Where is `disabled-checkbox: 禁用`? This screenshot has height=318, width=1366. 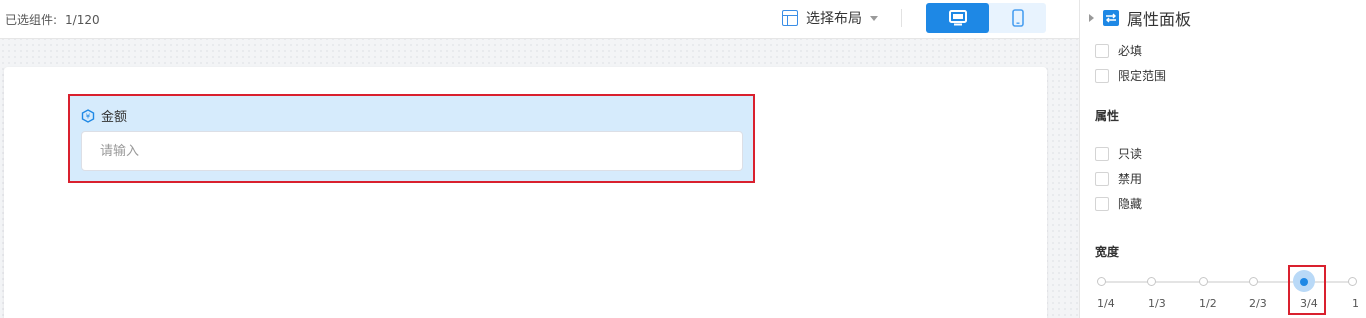
disabled-checkbox: 禁用 is located at coordinates (1118, 178).